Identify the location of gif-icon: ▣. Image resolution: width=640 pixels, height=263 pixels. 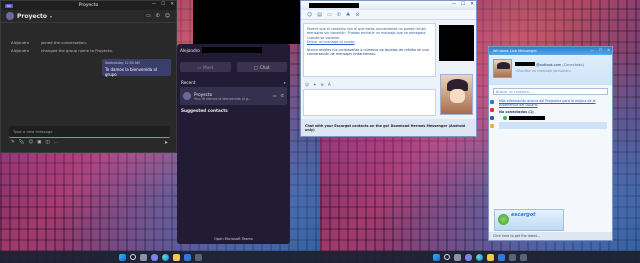
(39, 142).